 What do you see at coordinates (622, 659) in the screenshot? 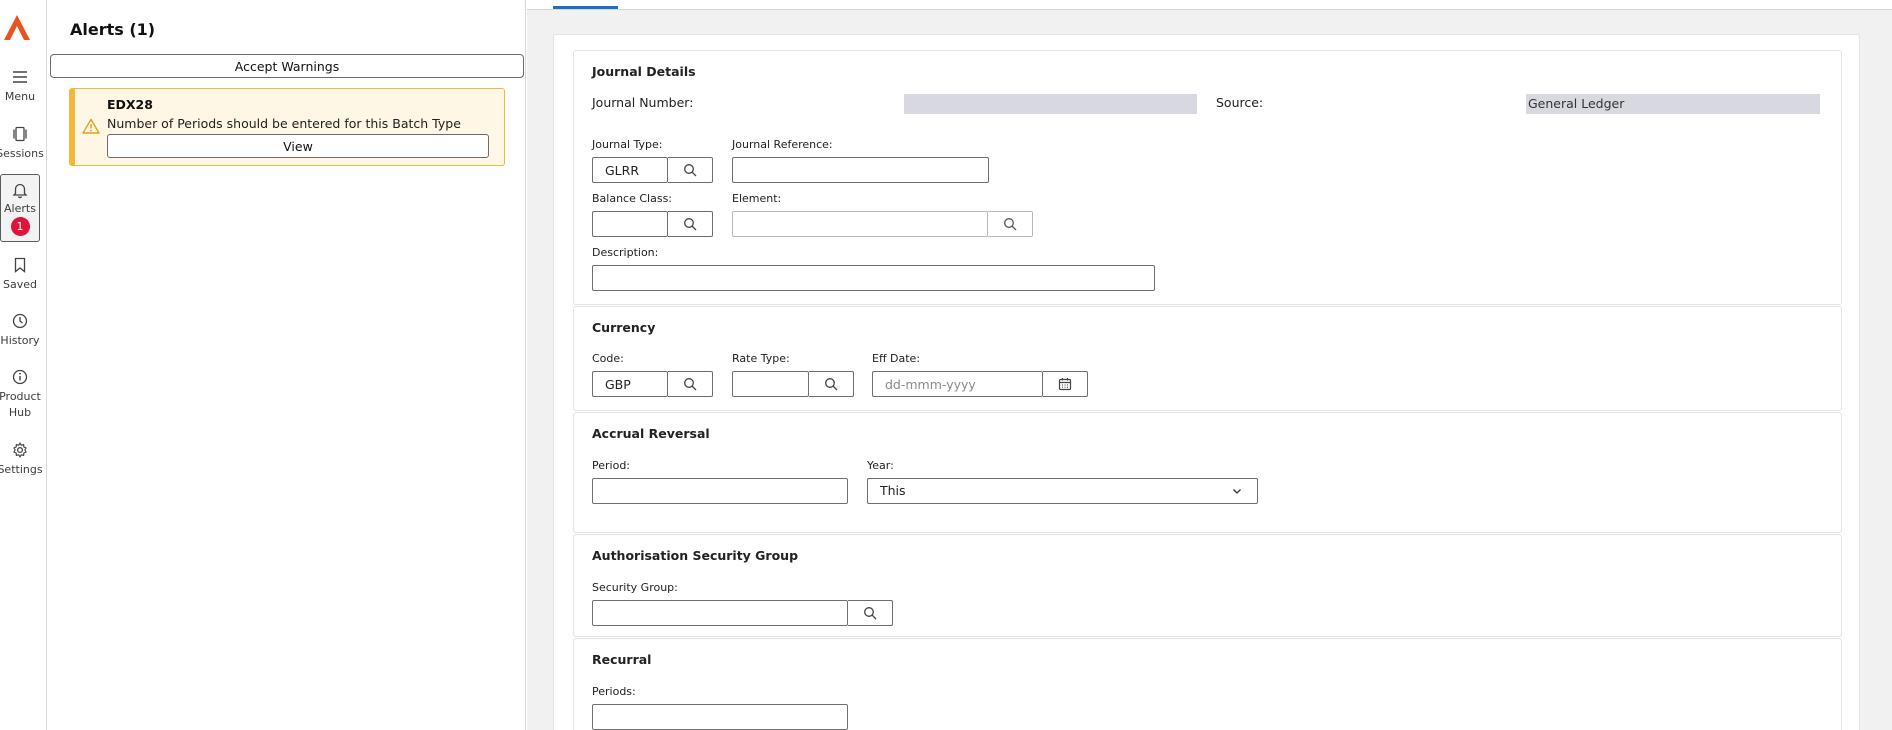
I see `section-title: Recurral` at bounding box center [622, 659].